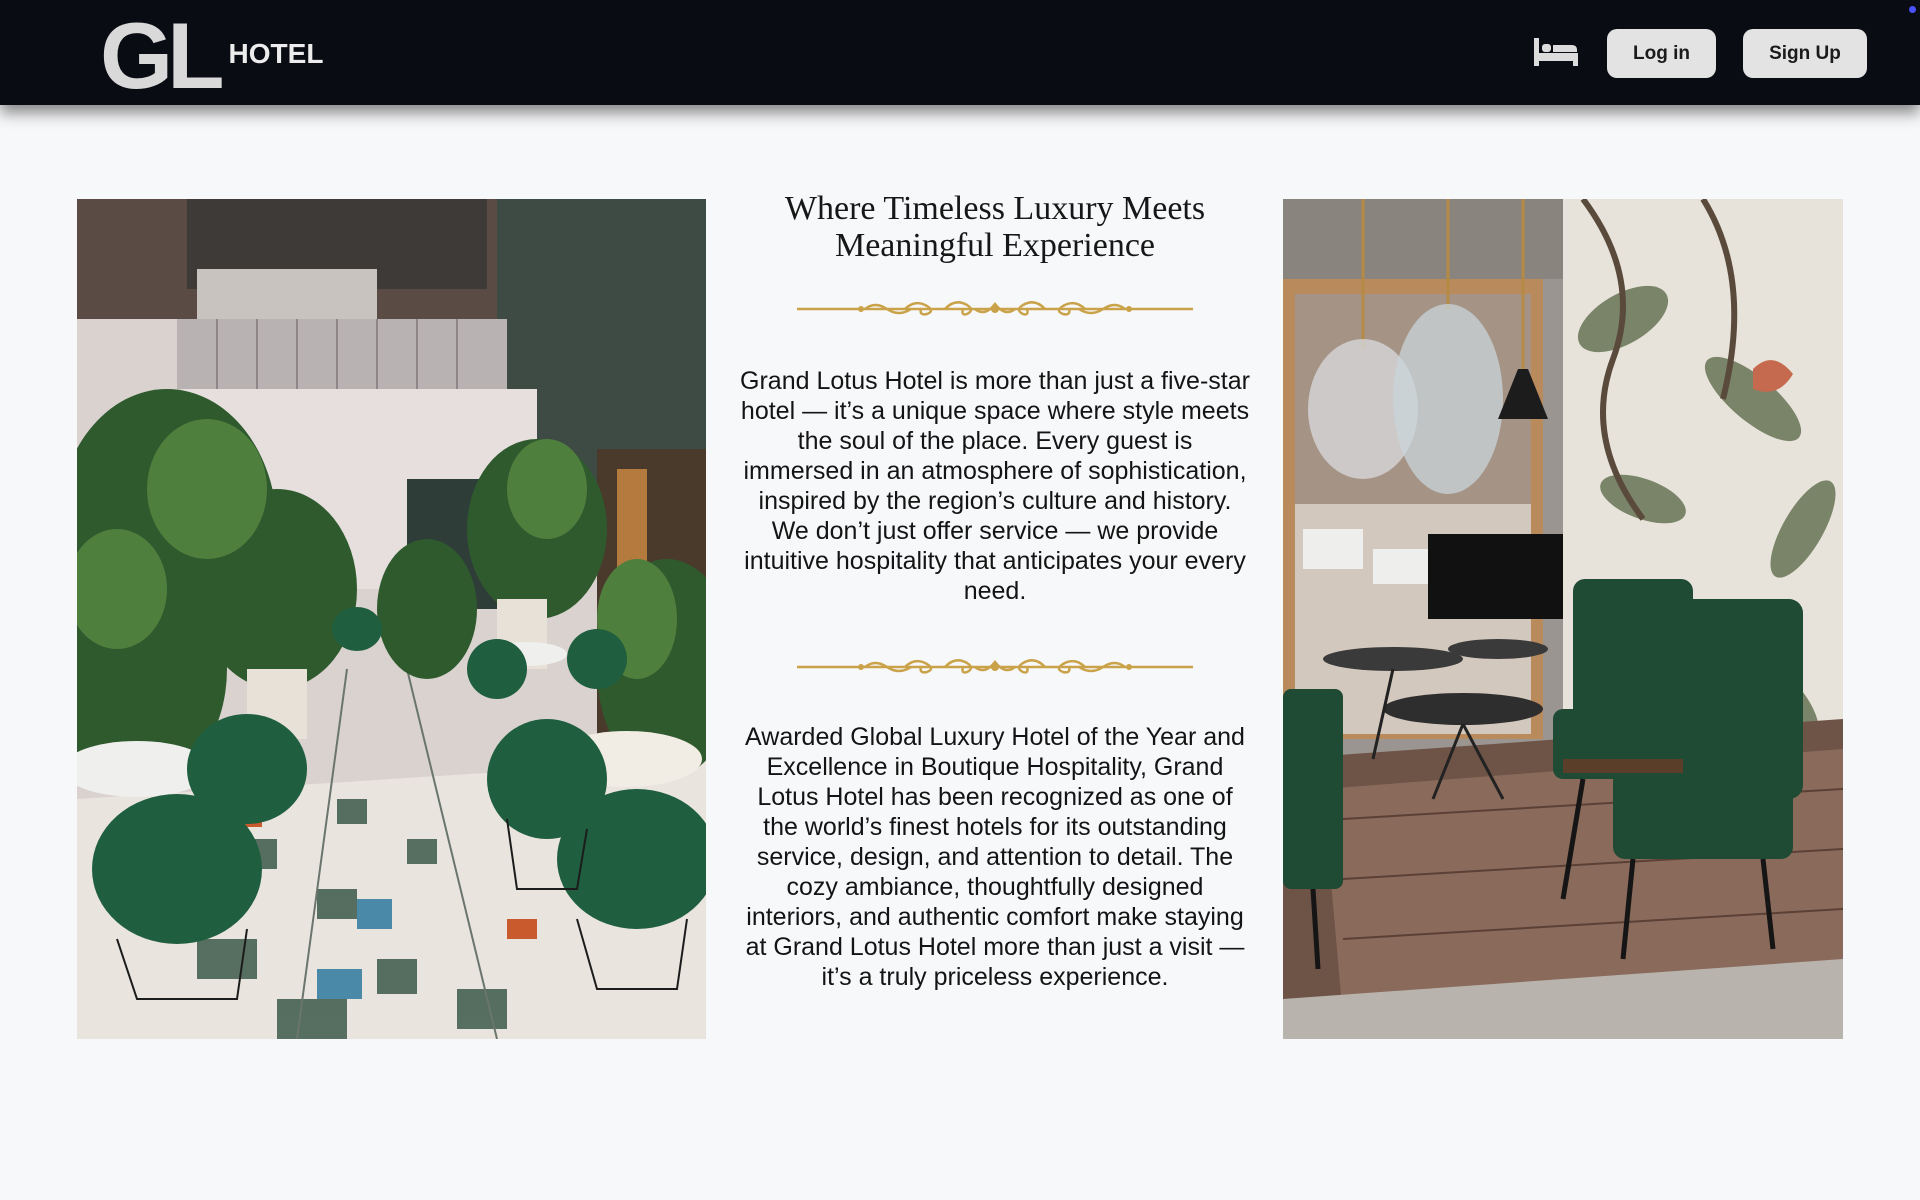 The width and height of the screenshot is (1920, 1200). Describe the element at coordinates (960, 52) in the screenshot. I see `top-navbar: GL HOTEL Log in Sign Up` at that location.